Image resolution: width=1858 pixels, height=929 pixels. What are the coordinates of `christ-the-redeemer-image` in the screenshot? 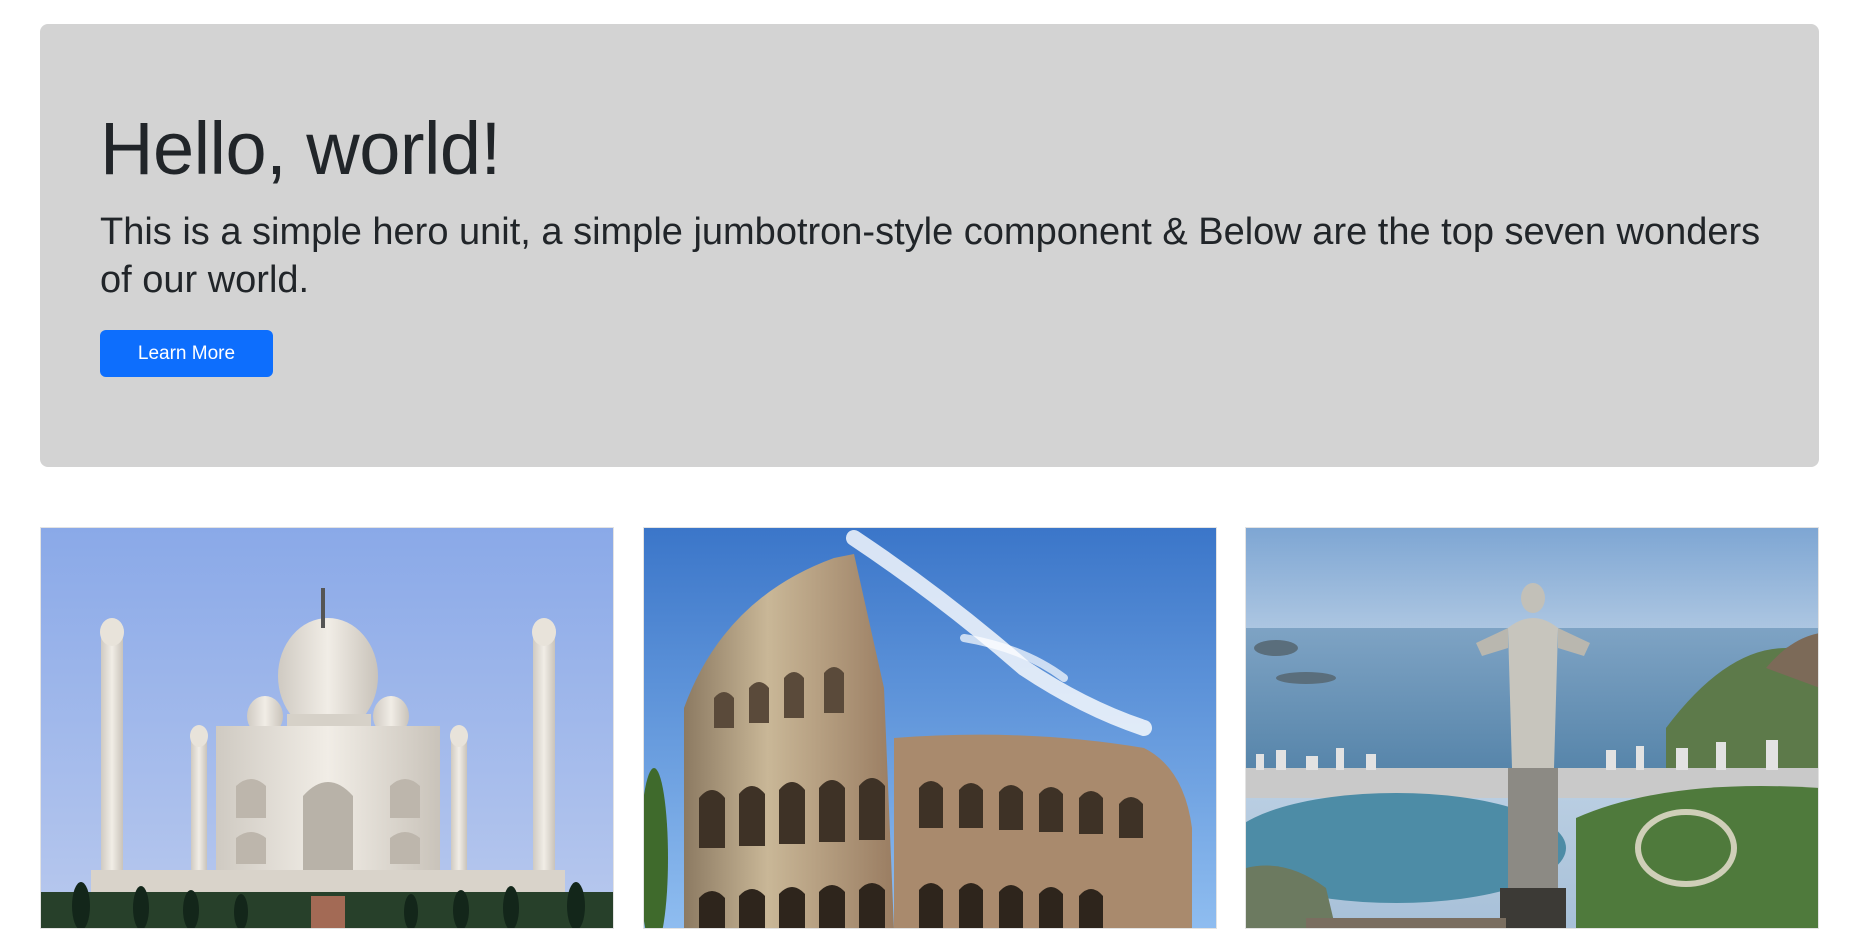 It's located at (1532, 728).